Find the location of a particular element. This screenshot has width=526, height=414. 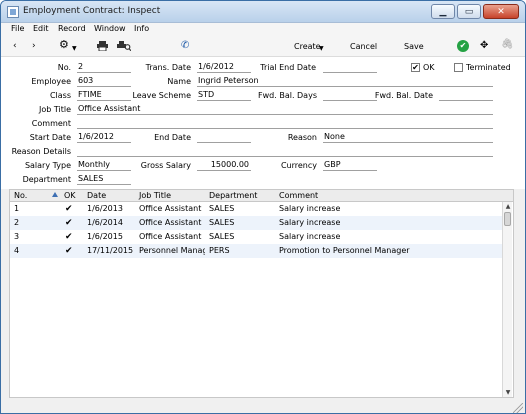

create-chevron-icon: ▼ is located at coordinates (321, 48).